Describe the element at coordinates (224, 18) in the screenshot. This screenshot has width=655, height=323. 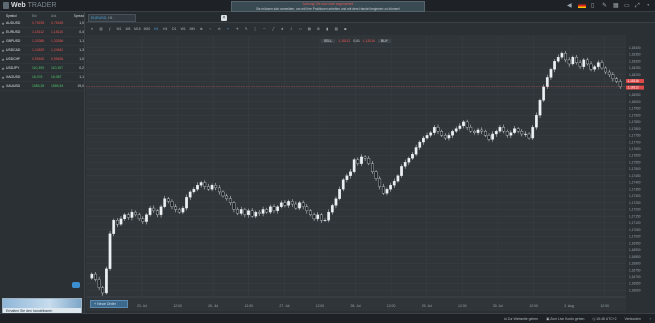
I see `close-icon: ×` at that location.